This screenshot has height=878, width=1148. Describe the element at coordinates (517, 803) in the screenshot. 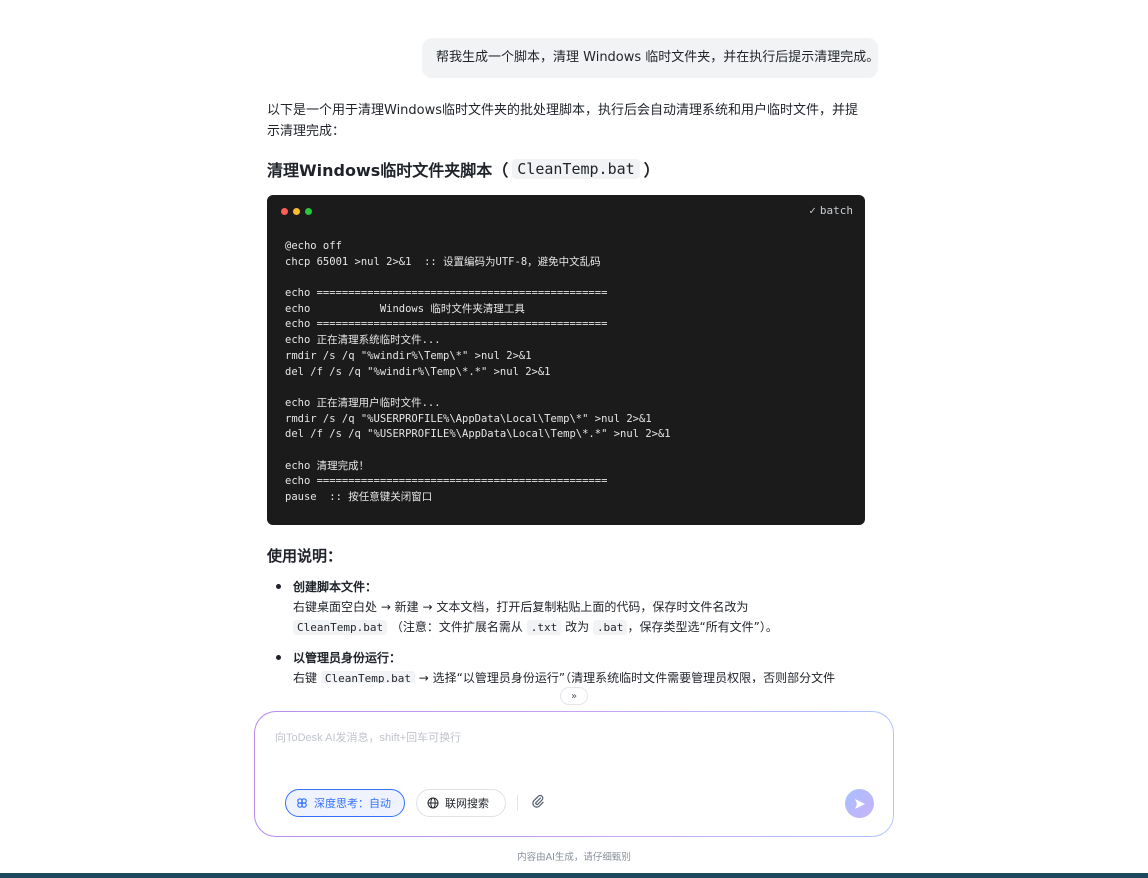

I see `toolbar-divider` at that location.